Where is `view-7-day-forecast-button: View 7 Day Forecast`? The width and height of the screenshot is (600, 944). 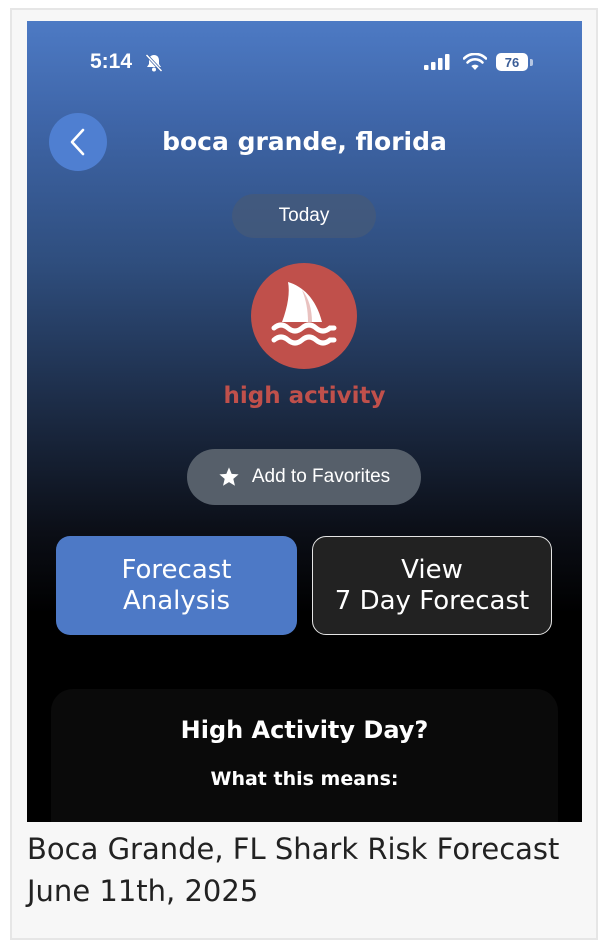 view-7-day-forecast-button: View 7 Day Forecast is located at coordinates (432, 585).